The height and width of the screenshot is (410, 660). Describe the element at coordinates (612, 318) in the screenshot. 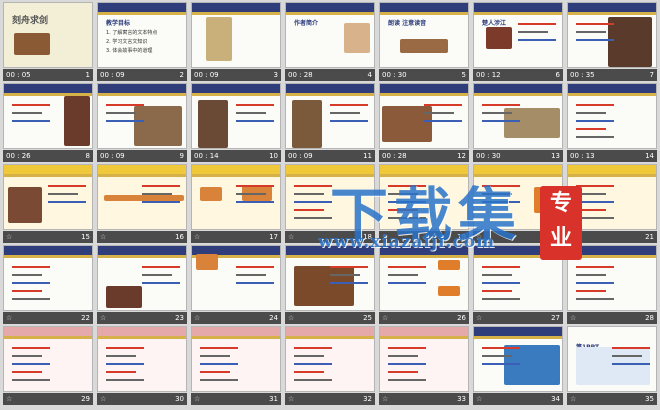

I see `slide-meta-bar: ☆ 28` at that location.